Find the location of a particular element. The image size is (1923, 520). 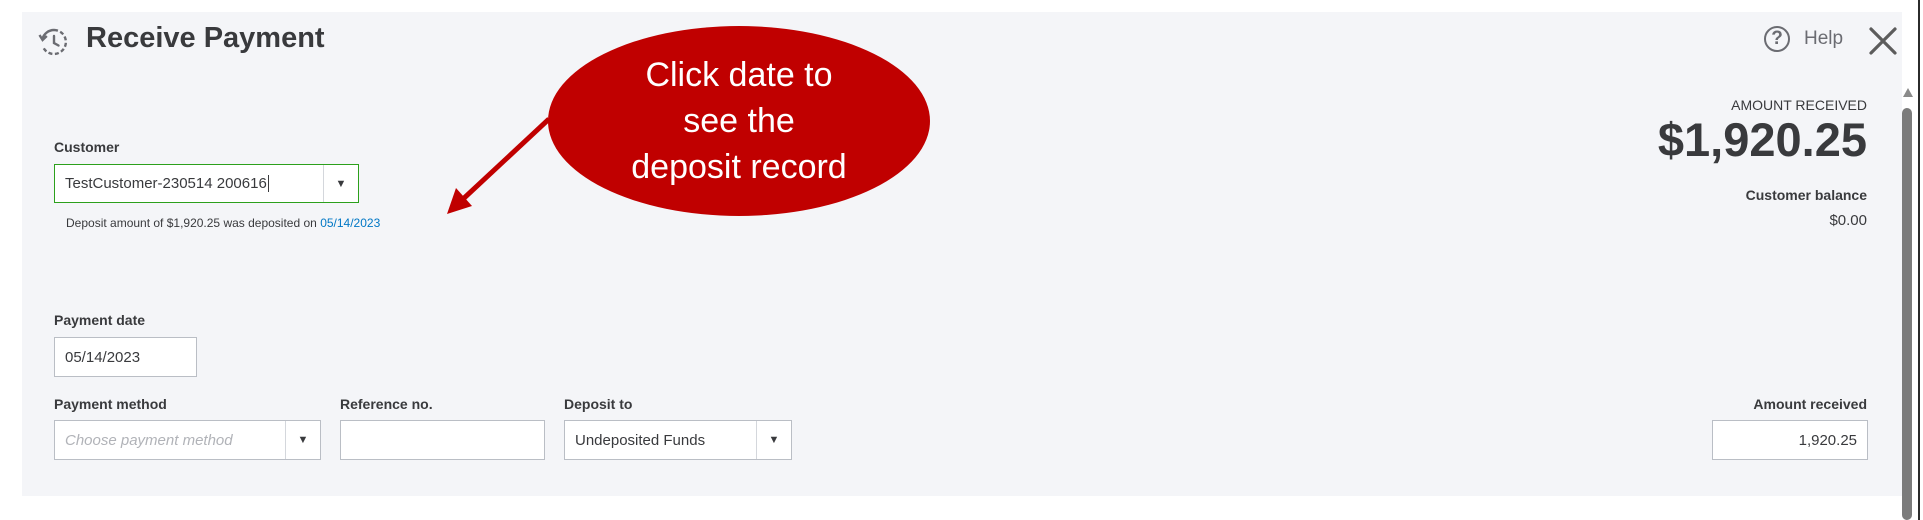

amount-received-label: Amount received is located at coordinates (1810, 404).